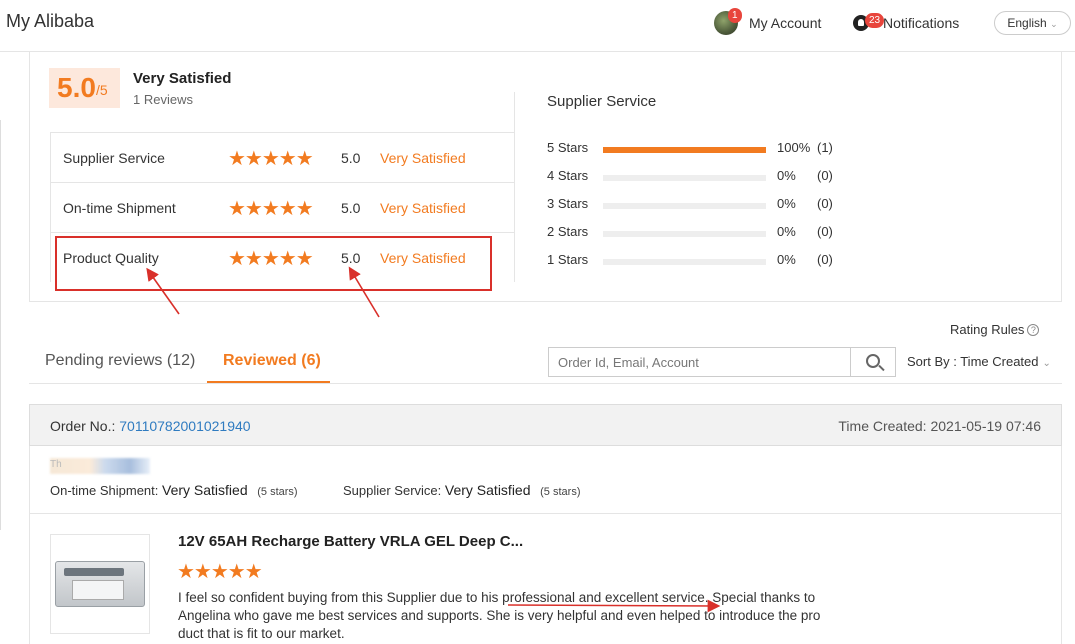  What do you see at coordinates (875, 20) in the screenshot?
I see `notifications-badge: 23` at bounding box center [875, 20].